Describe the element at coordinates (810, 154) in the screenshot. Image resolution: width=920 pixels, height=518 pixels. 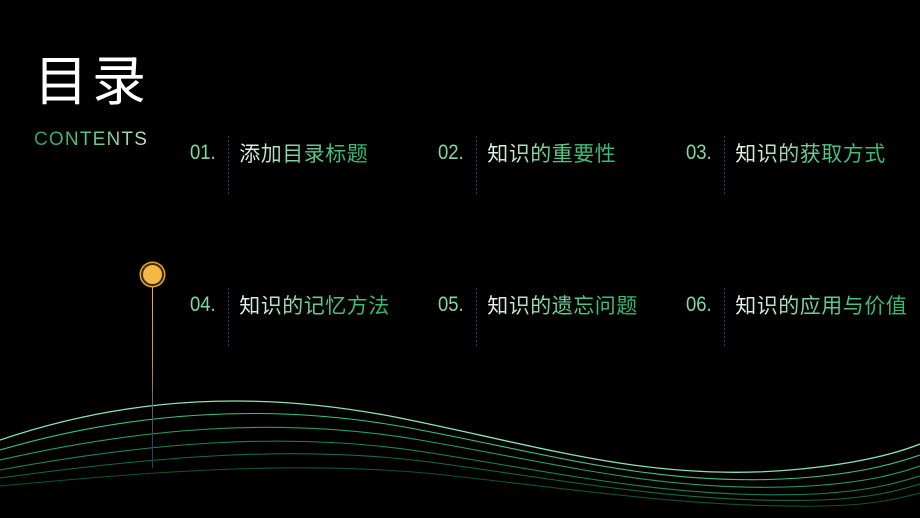
I see `toc-entry-label: 知识的获取方式` at that location.